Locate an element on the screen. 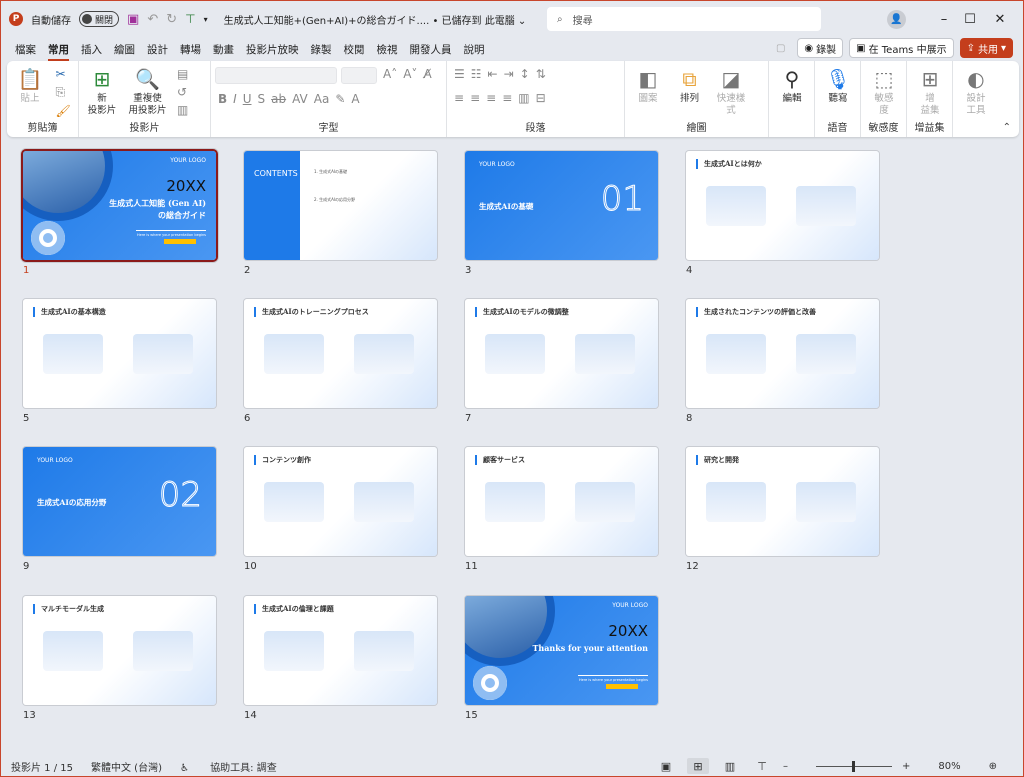 The image size is (1024, 777). document-title: 生成式人工知能+(Gen+AI)+の総合ガイド.... • 已儲存到 此電腦 ⌄ is located at coordinates (375, 19).